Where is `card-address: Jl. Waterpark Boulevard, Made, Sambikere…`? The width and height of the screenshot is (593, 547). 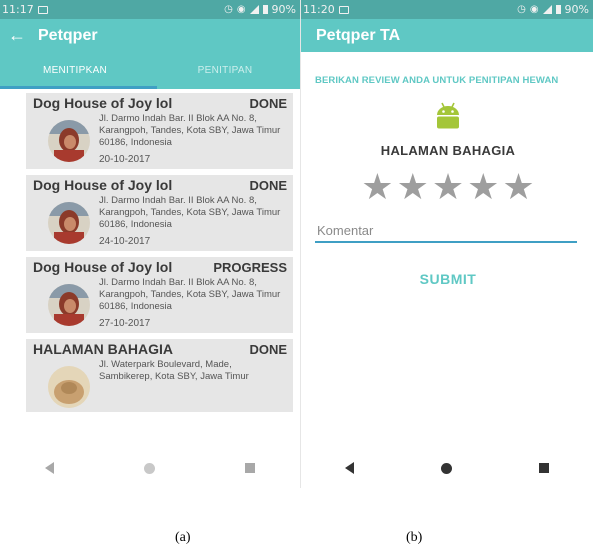 card-address: Jl. Waterpark Boulevard, Made, Sambikere… is located at coordinates (174, 370).